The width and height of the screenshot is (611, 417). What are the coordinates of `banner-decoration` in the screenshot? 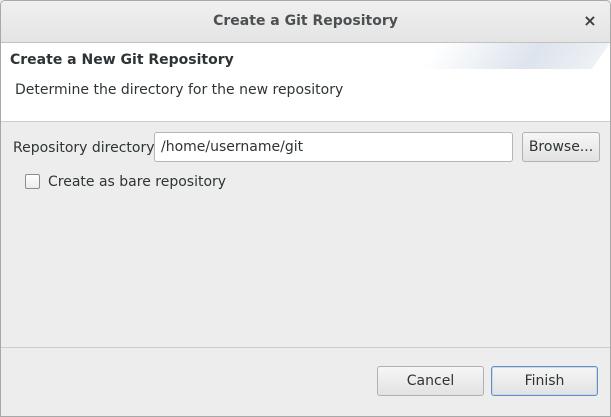 It's located at (515, 56).